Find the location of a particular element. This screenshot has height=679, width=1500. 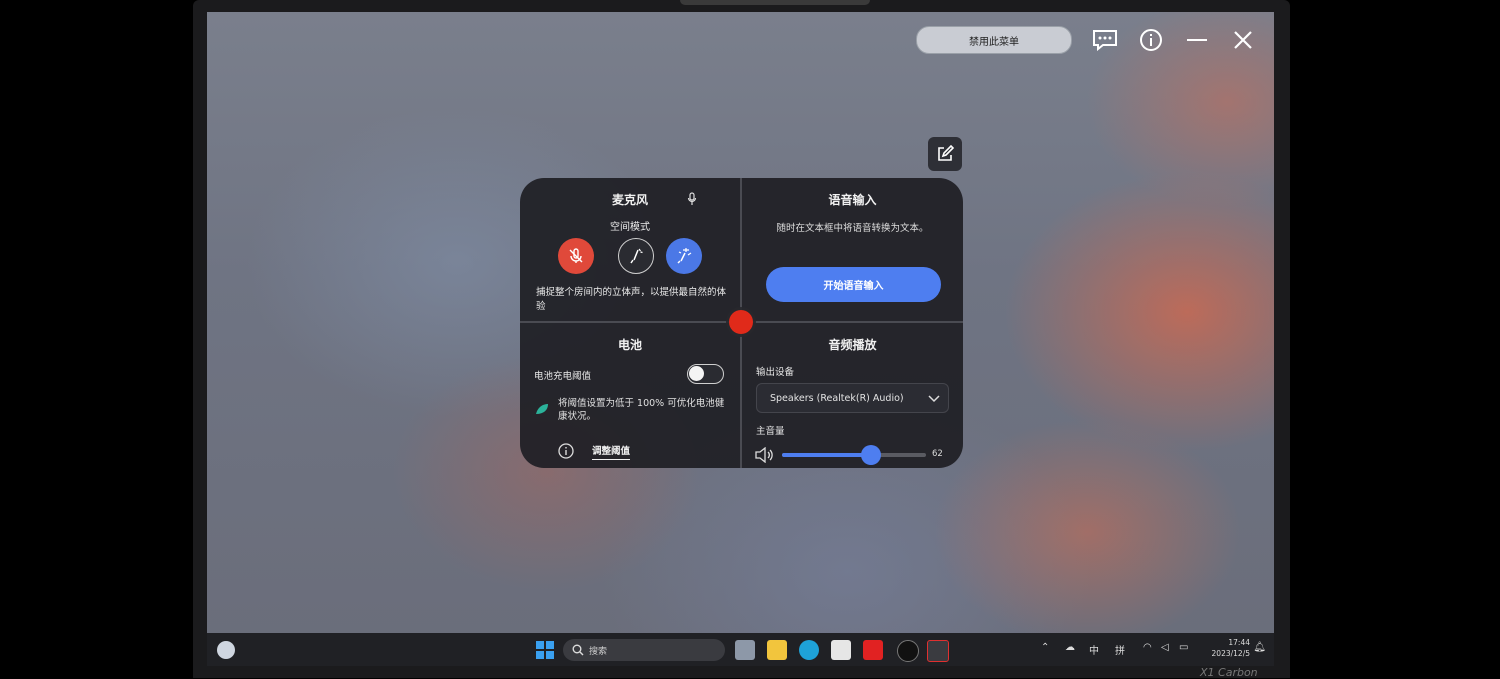

space-mode-icon is located at coordinates (684, 256).